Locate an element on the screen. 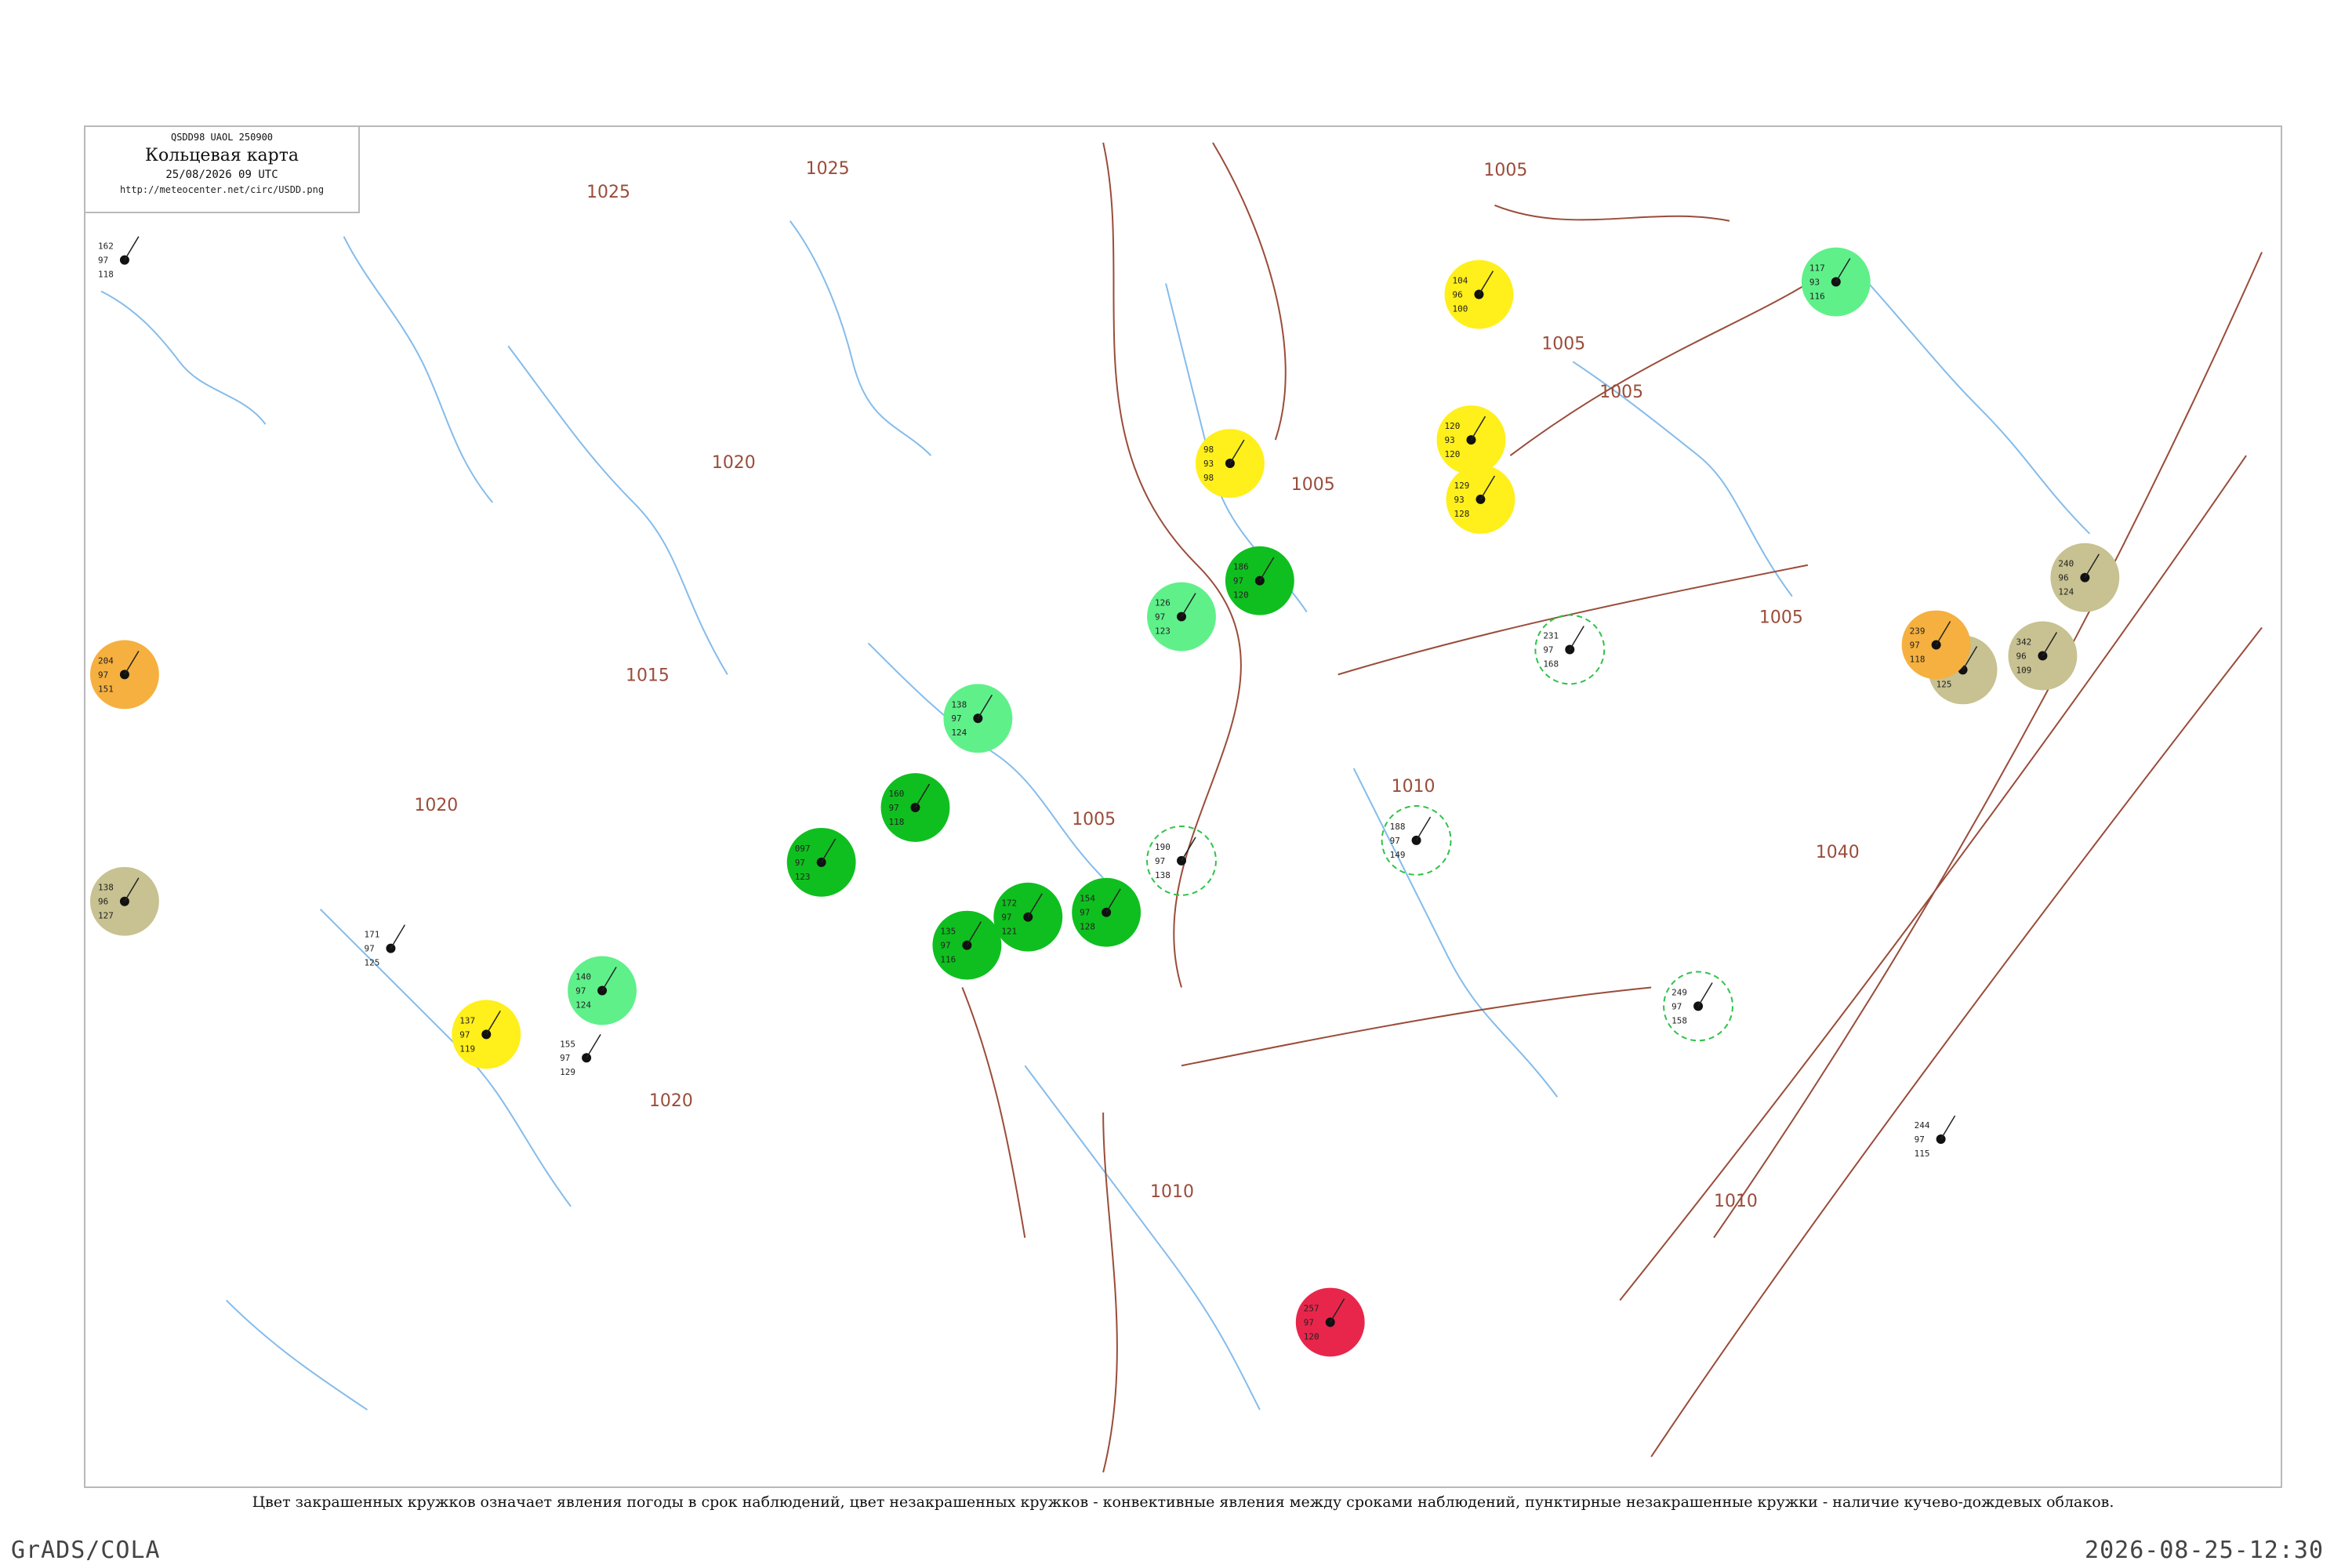  station-plain: 155 97 129 is located at coordinates (580, 1055).